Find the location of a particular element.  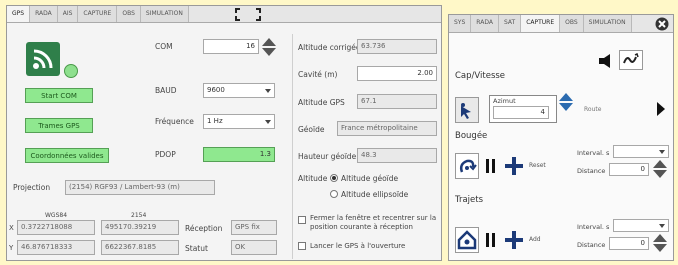

trajets-pause-icon is located at coordinates (491, 240).